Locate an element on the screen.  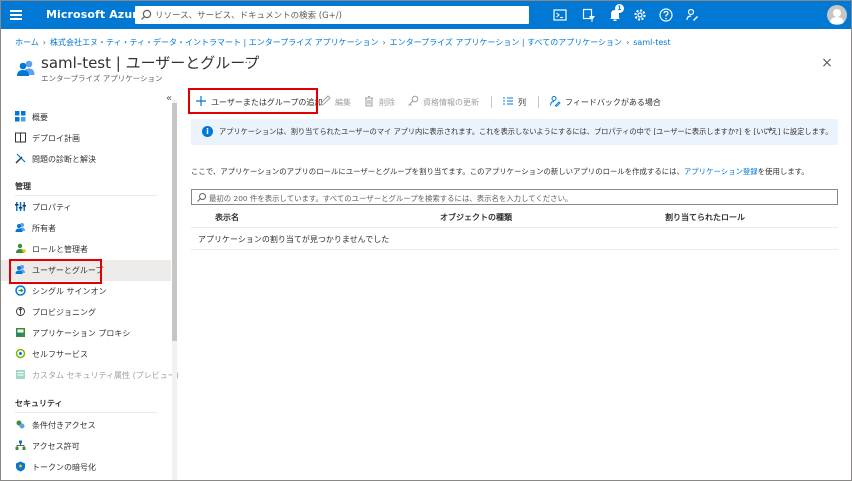
page-title: saml-test | ユーザーとグループ is located at coordinates (150, 63).